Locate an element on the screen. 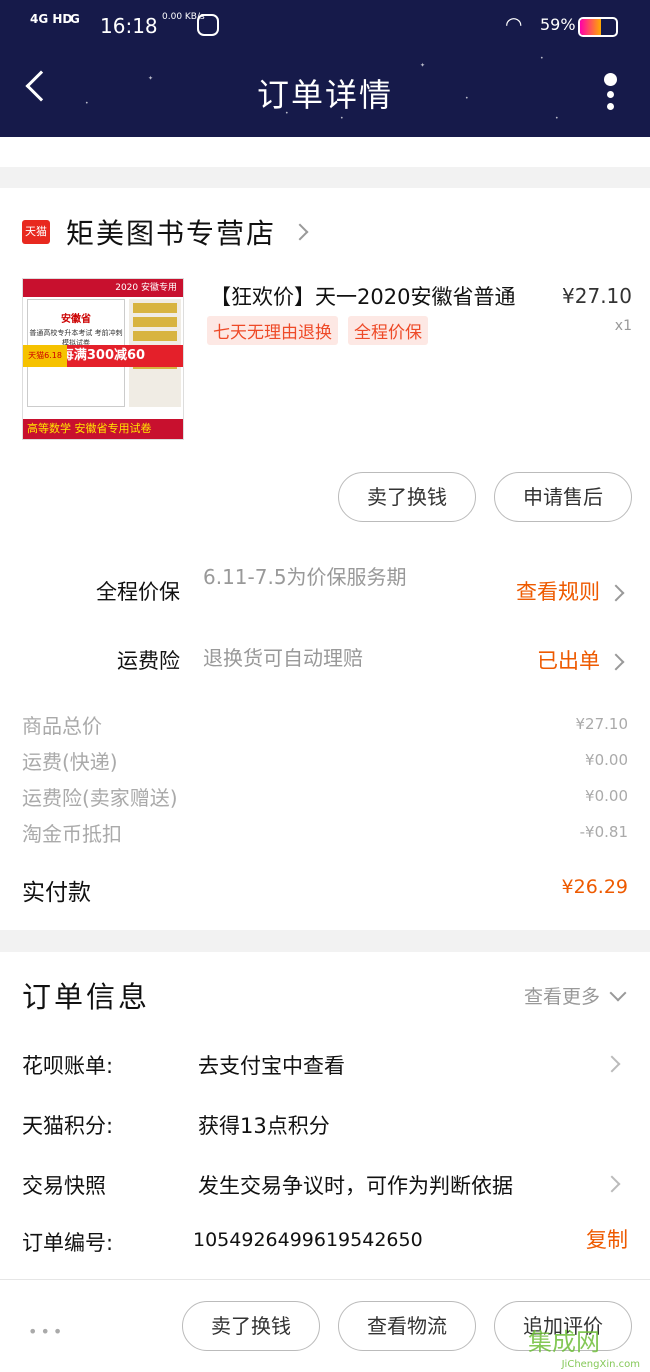 This screenshot has height=1372, width=650. huabei-value: 去支付宝中查看 is located at coordinates (271, 1065).